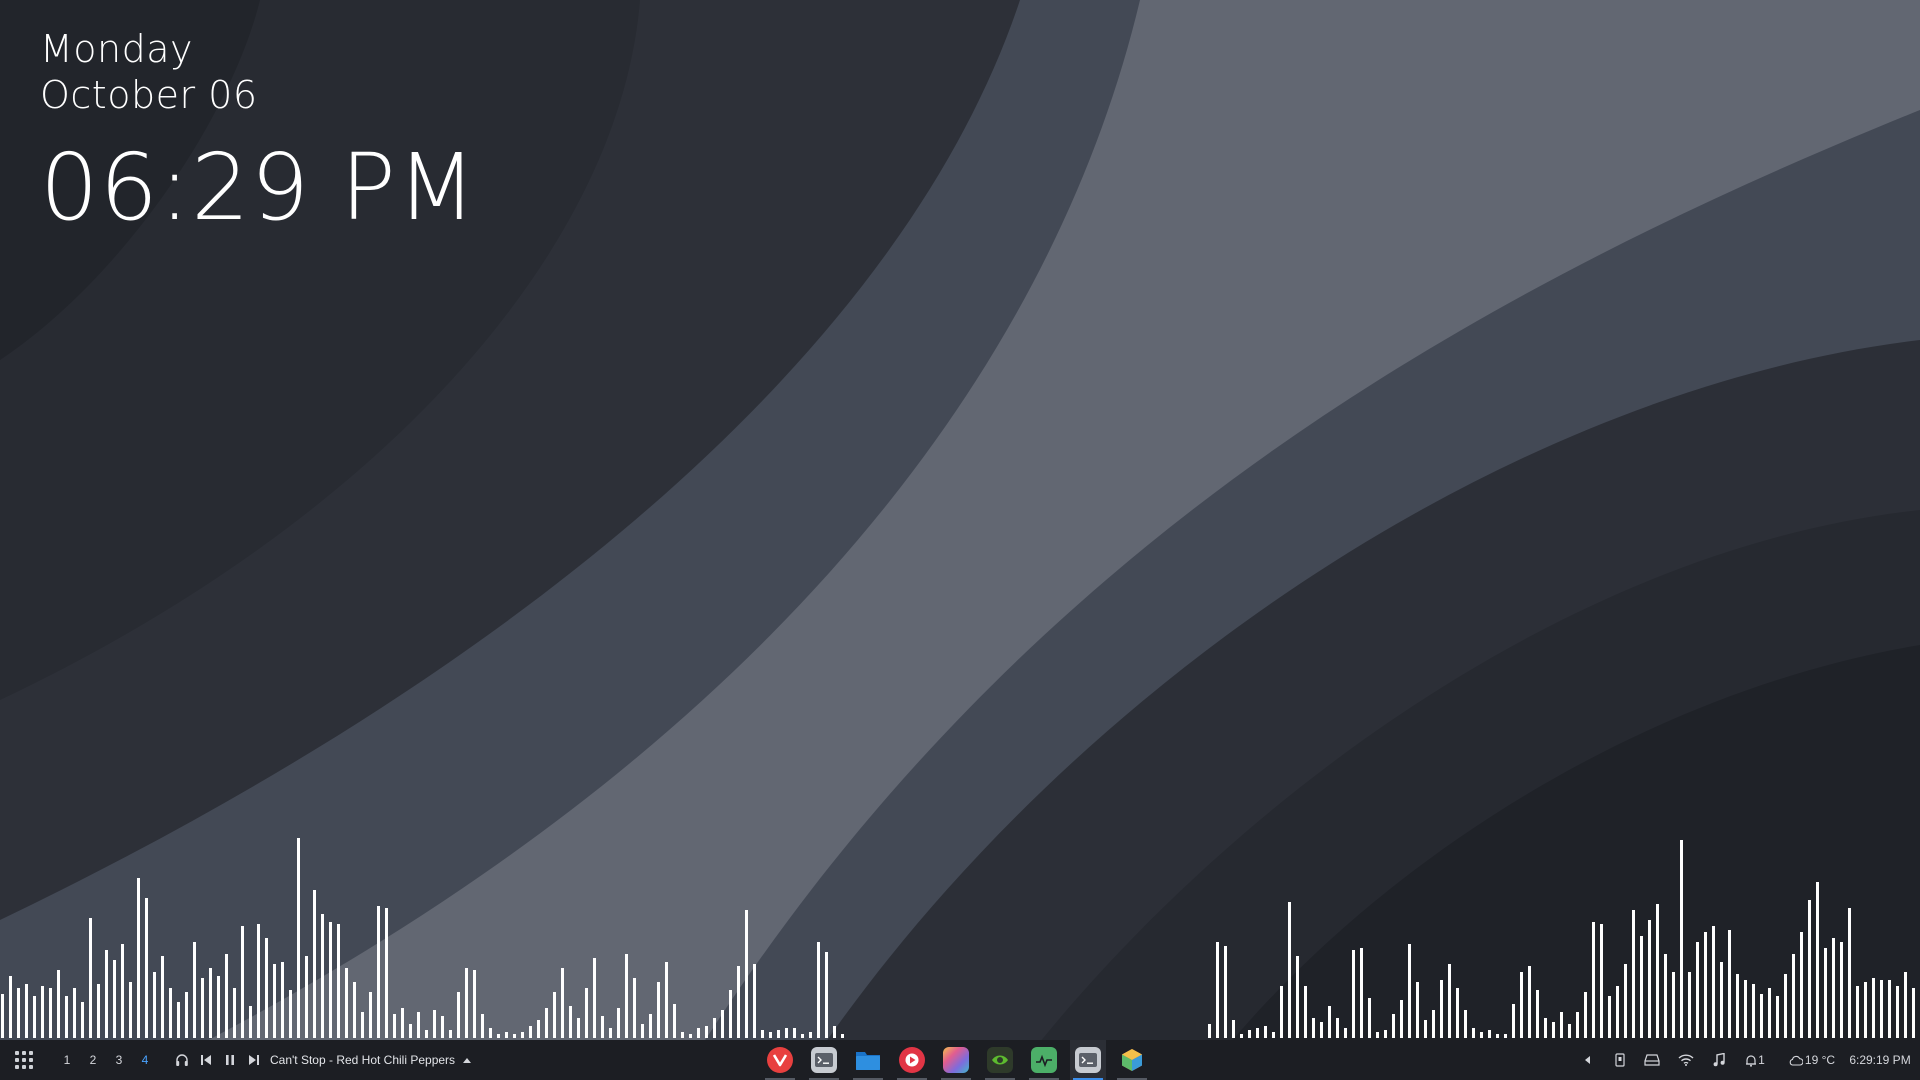  I want to click on previous-track-button, so click(206, 1060).